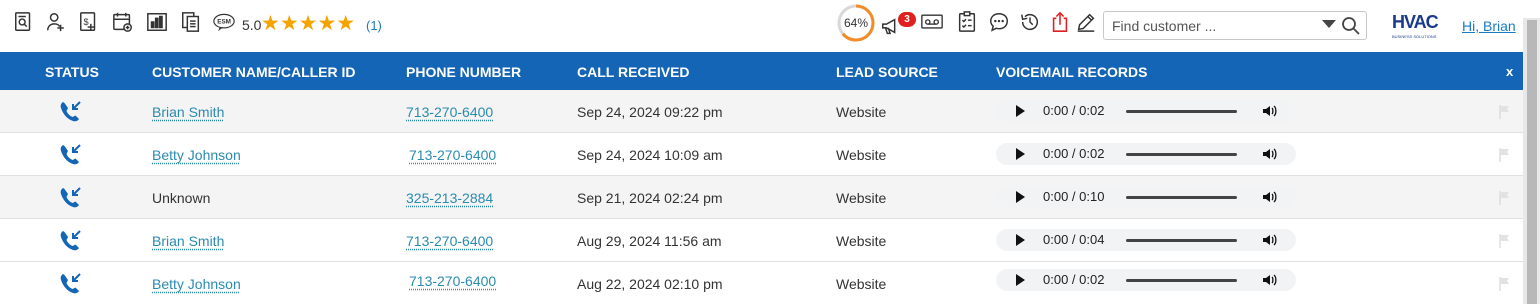 This screenshot has height=305, width=1540. I want to click on voicemail-player: 0:00 / 0:04, so click(1146, 240).